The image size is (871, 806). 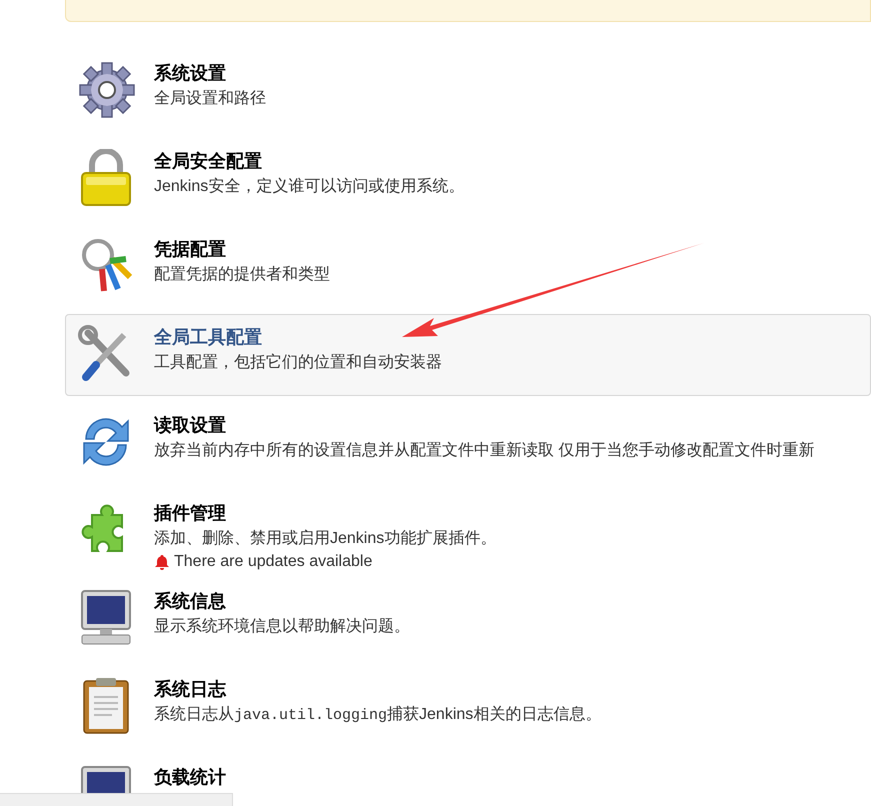 I want to click on menu-item: 全局工具配置 工具配置，包括它们的位置和自动安装器, so click(x=468, y=355).